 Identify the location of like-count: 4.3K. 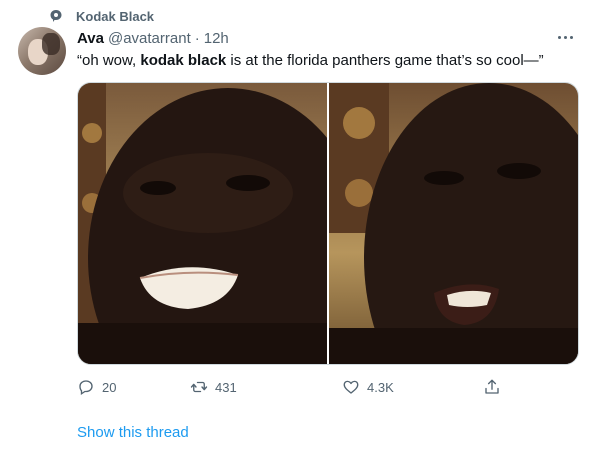
(380, 387).